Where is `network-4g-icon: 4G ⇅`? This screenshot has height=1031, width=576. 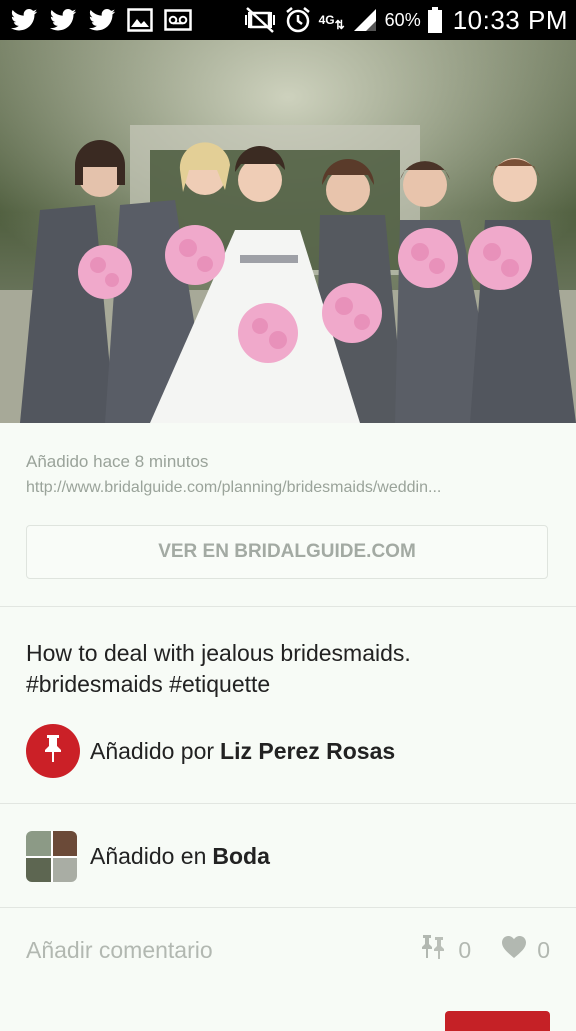 network-4g-icon: 4G ⇅ is located at coordinates (331, 22).